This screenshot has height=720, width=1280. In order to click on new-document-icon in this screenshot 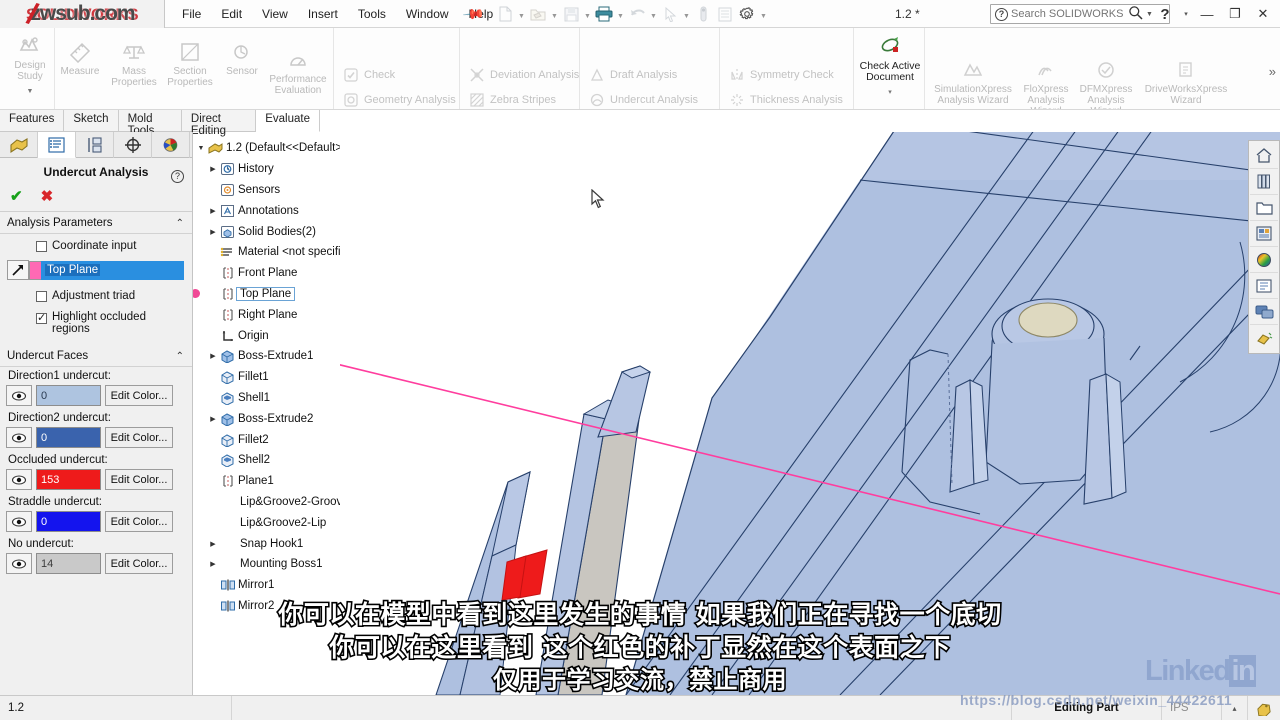, I will do `click(505, 14)`.